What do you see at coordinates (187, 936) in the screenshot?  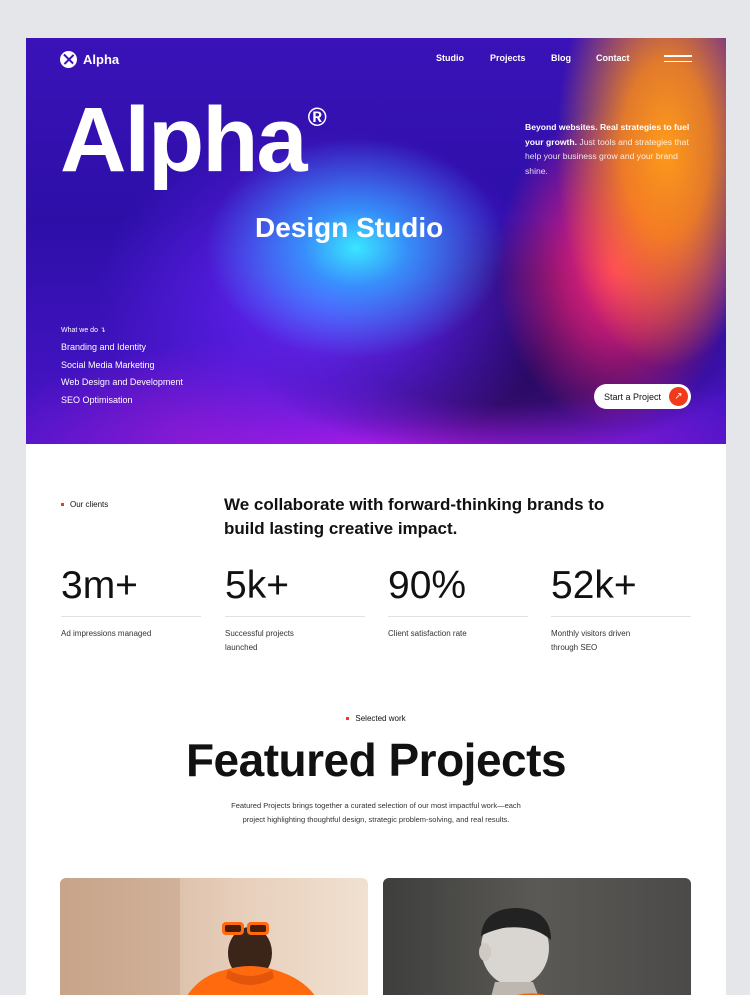 I see `project-image-orange-hoodie` at bounding box center [187, 936].